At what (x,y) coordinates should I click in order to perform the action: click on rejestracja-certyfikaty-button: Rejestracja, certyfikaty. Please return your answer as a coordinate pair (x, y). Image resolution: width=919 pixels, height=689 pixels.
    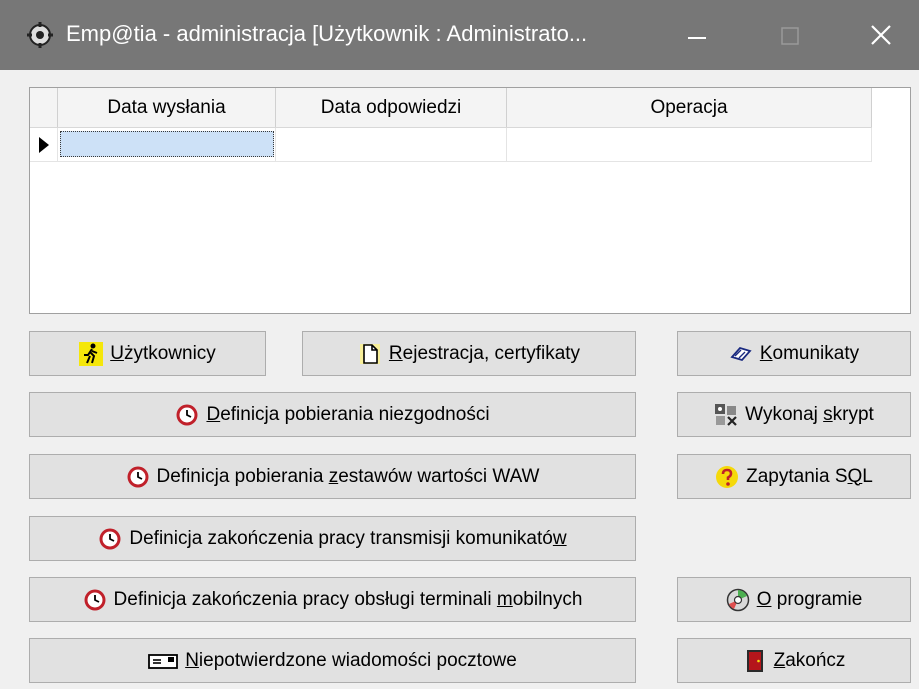
    Looking at the image, I should click on (469, 353).